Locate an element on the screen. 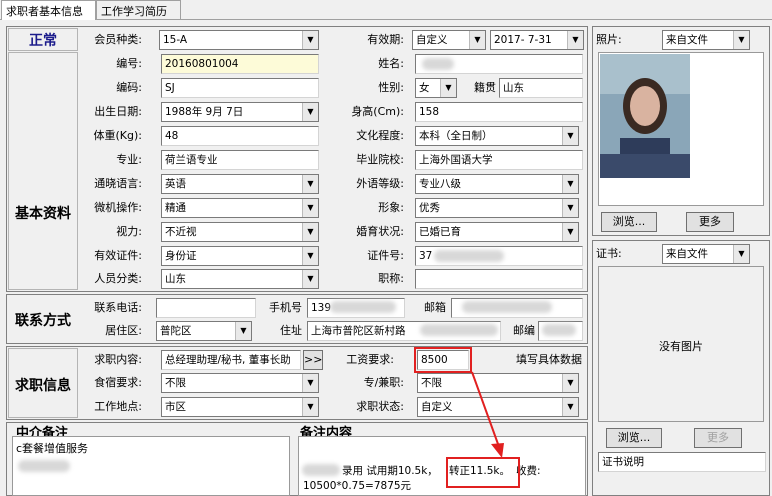  title-input is located at coordinates (499, 279).